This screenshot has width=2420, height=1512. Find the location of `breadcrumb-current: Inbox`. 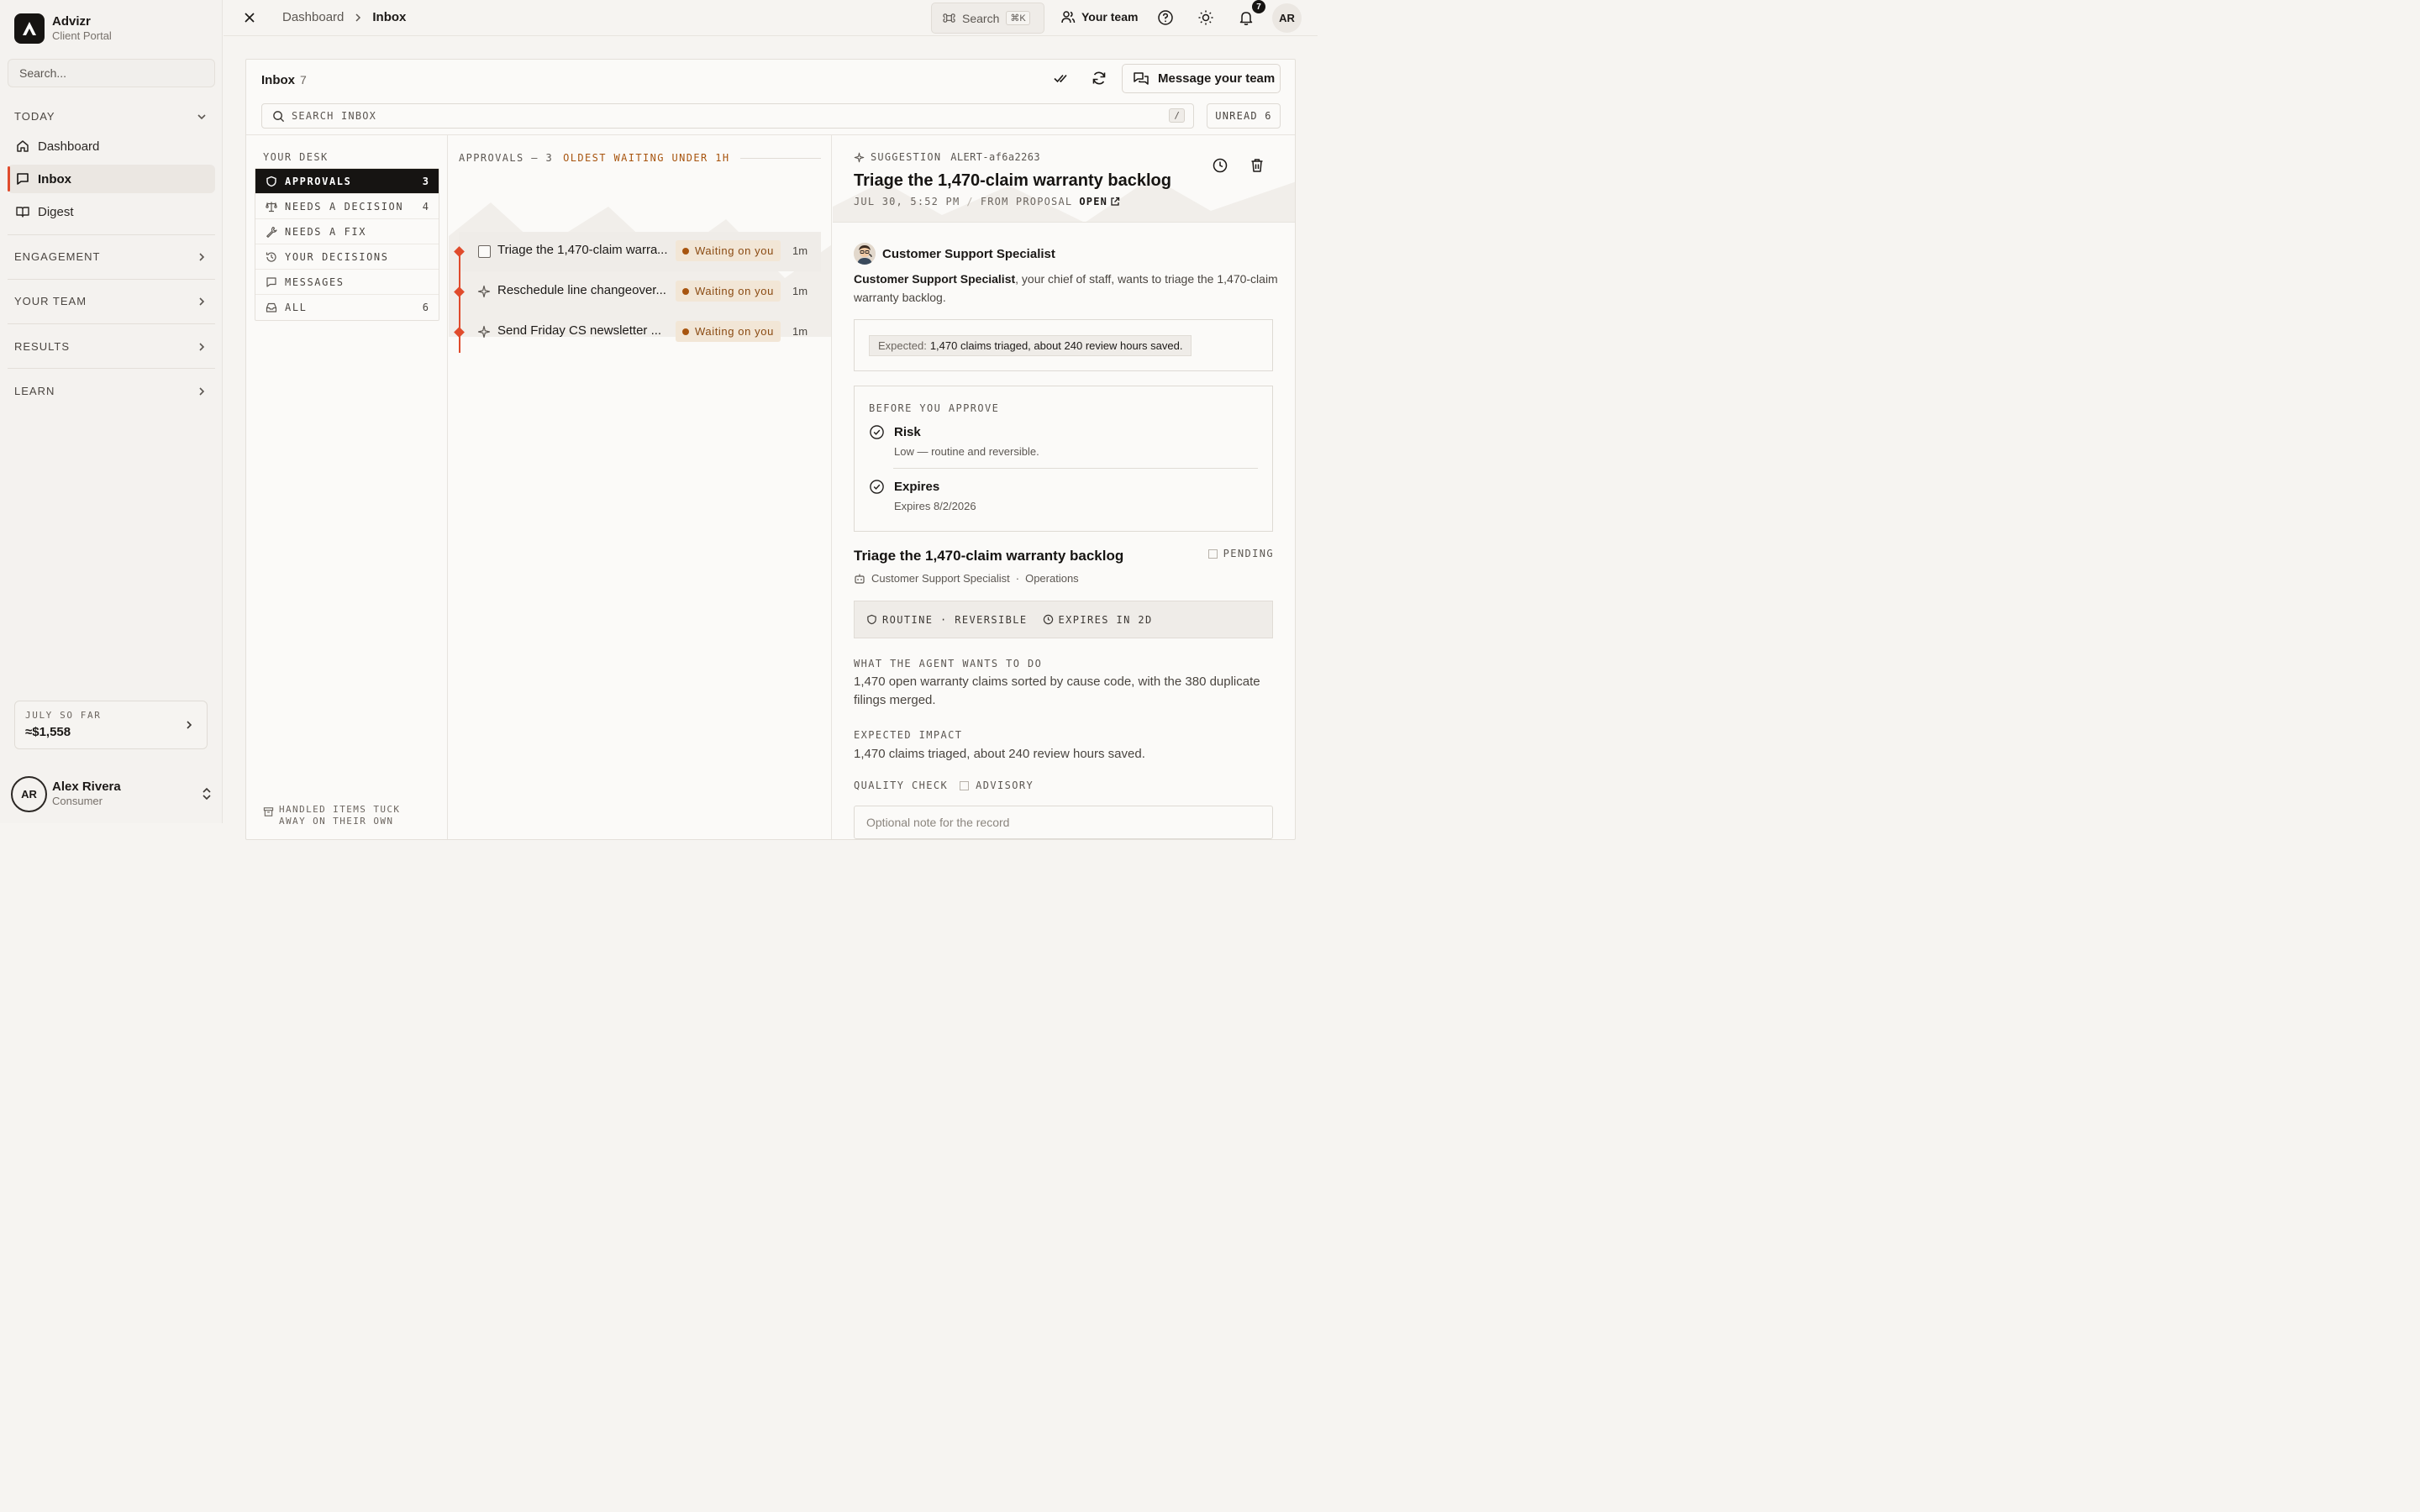

breadcrumb-current: Inbox is located at coordinates (390, 17).